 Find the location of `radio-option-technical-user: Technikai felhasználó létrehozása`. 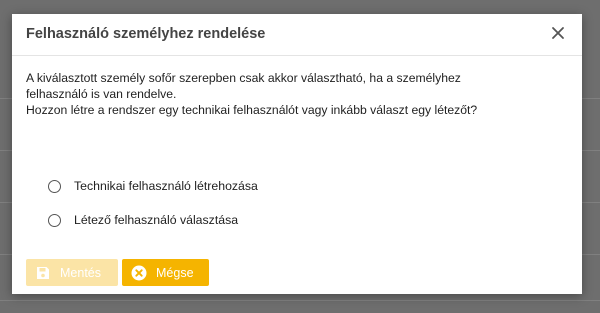

radio-option-technical-user: Technikai felhasználó létrehozása is located at coordinates (153, 186).